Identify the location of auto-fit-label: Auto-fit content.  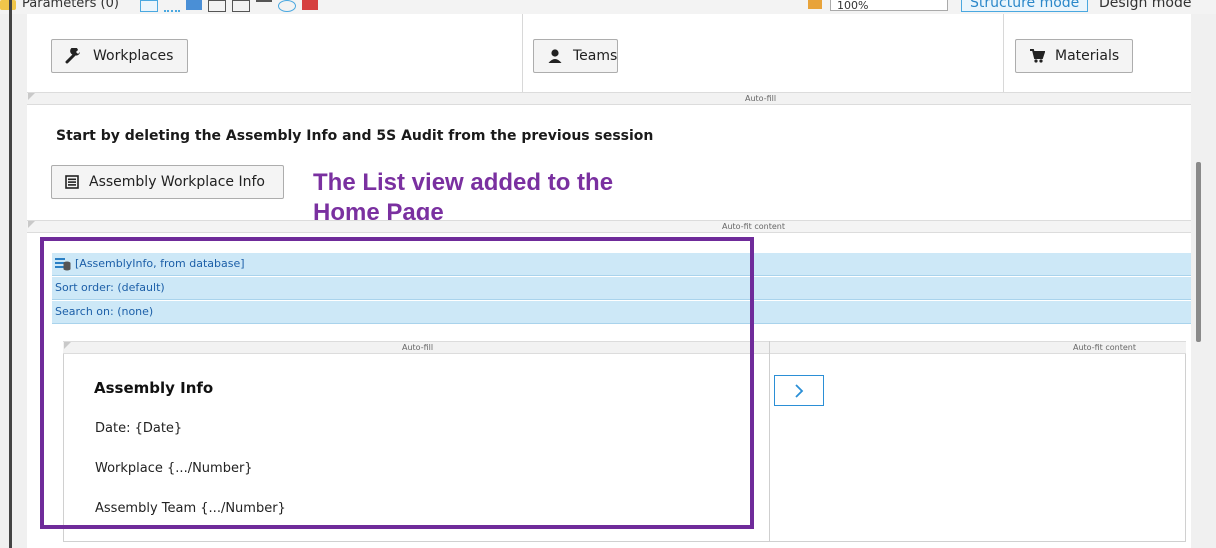
(753, 226).